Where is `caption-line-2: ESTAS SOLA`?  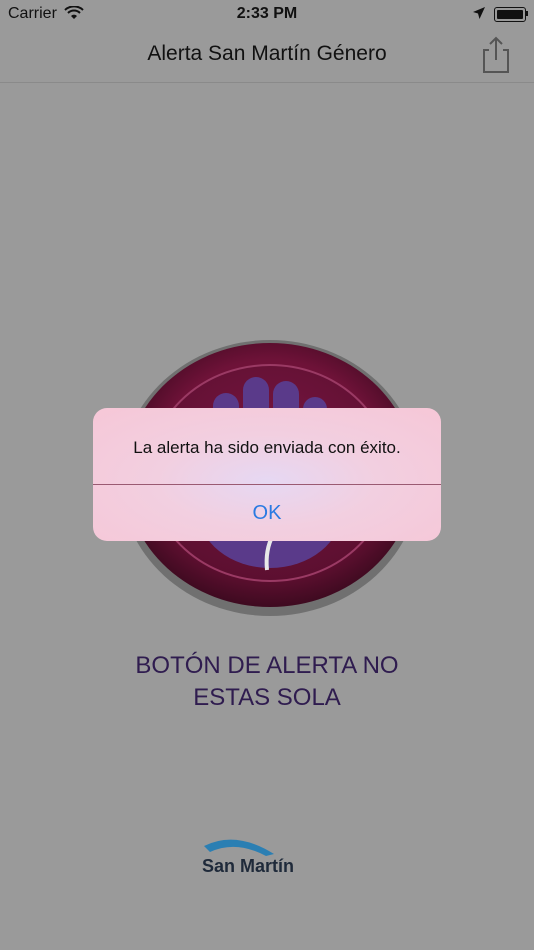
caption-line-2: ESTAS SOLA is located at coordinates (267, 697).